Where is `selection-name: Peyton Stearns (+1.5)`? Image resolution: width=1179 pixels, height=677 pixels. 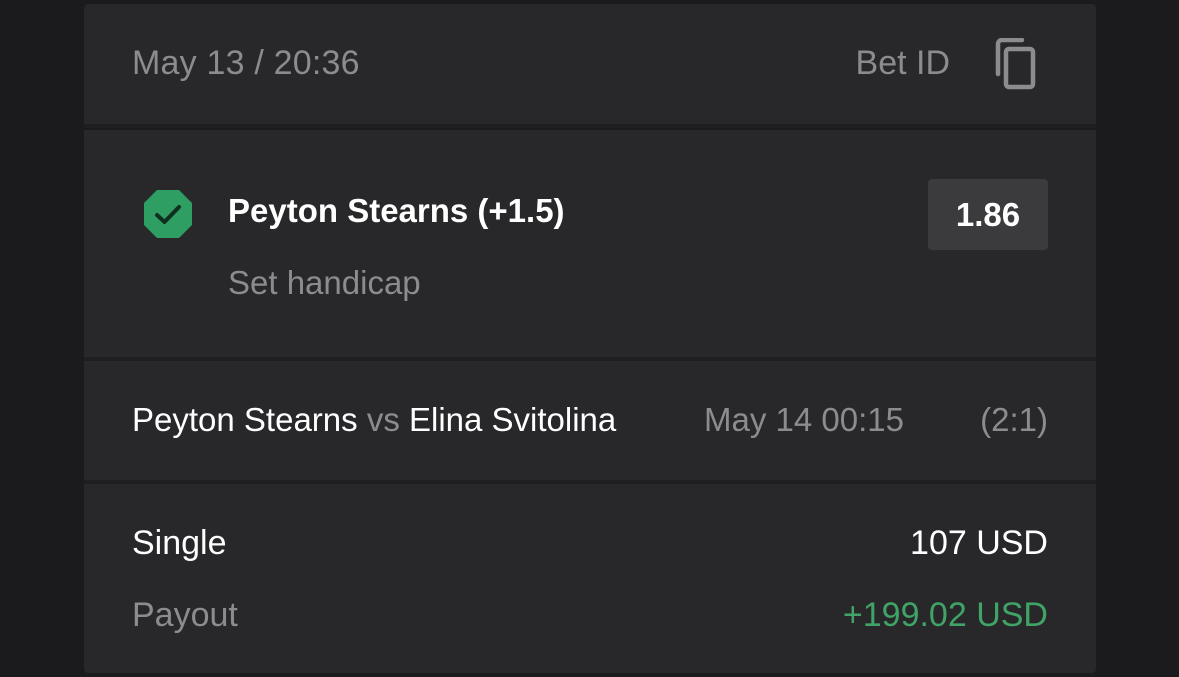 selection-name: Peyton Stearns (+1.5) is located at coordinates (396, 210).